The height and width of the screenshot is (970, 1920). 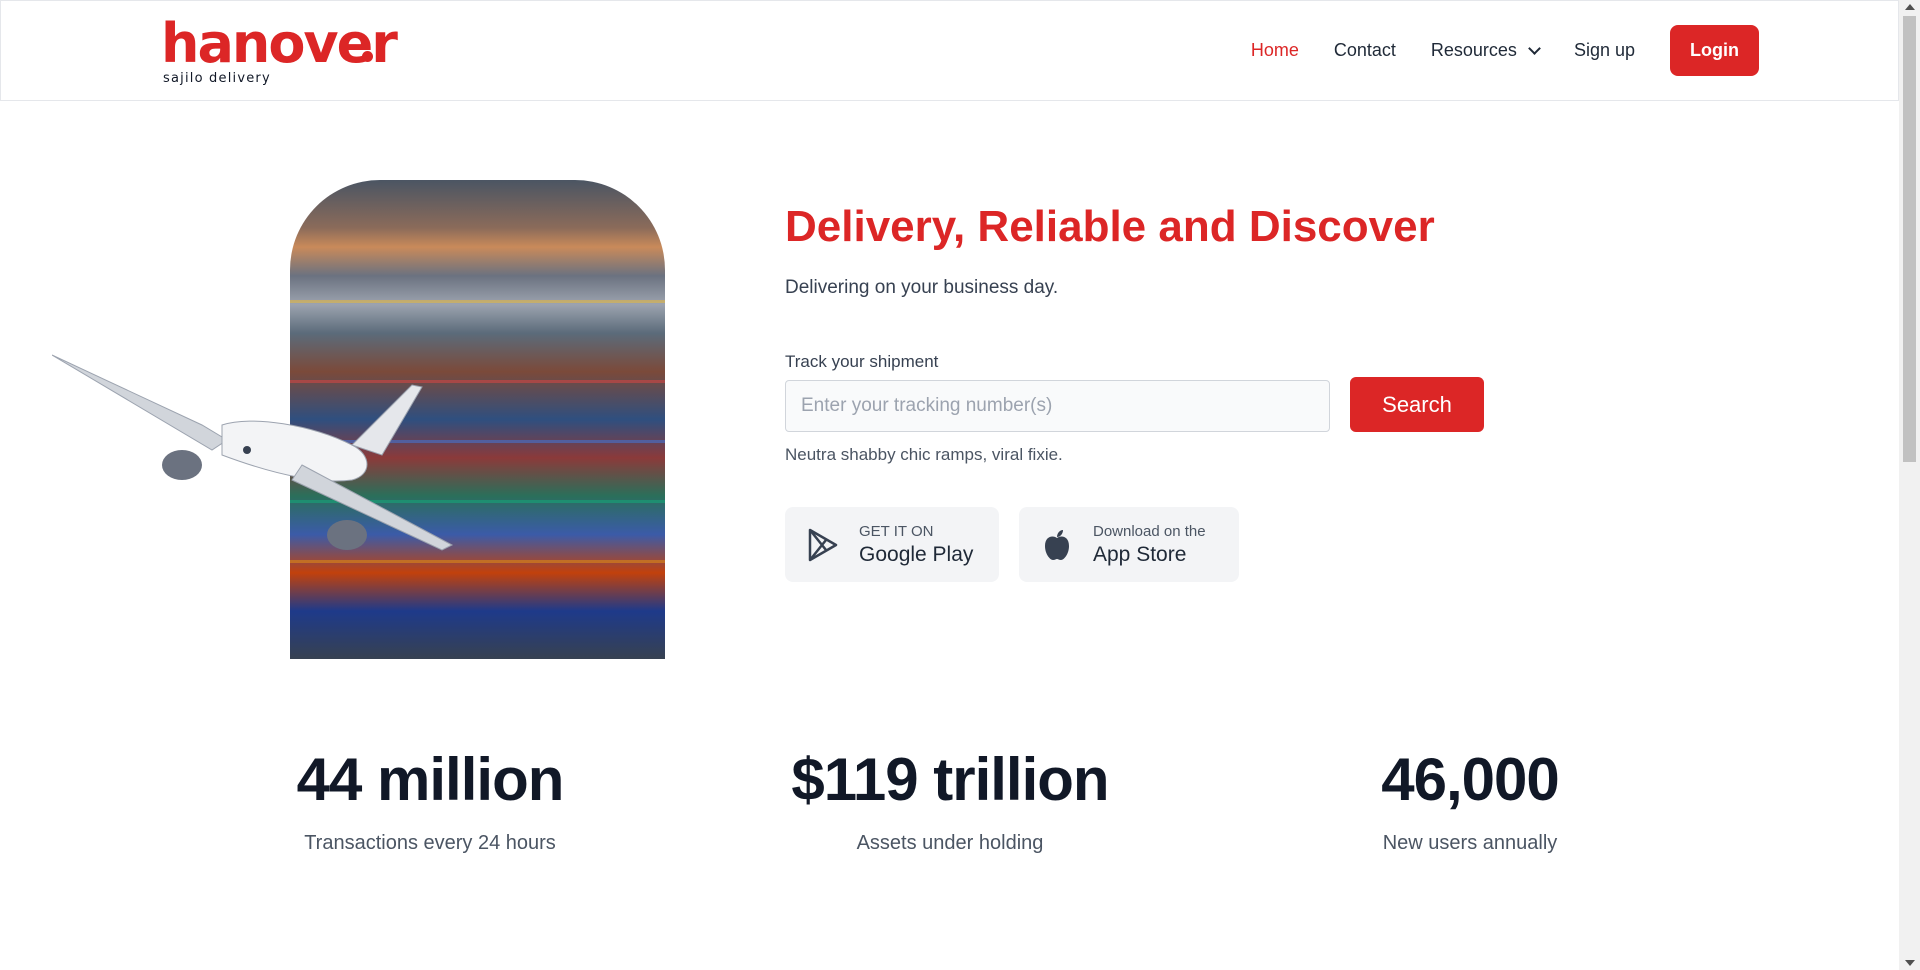 What do you see at coordinates (430, 843) in the screenshot?
I see `stat-label: Transactions every 24 hours` at bounding box center [430, 843].